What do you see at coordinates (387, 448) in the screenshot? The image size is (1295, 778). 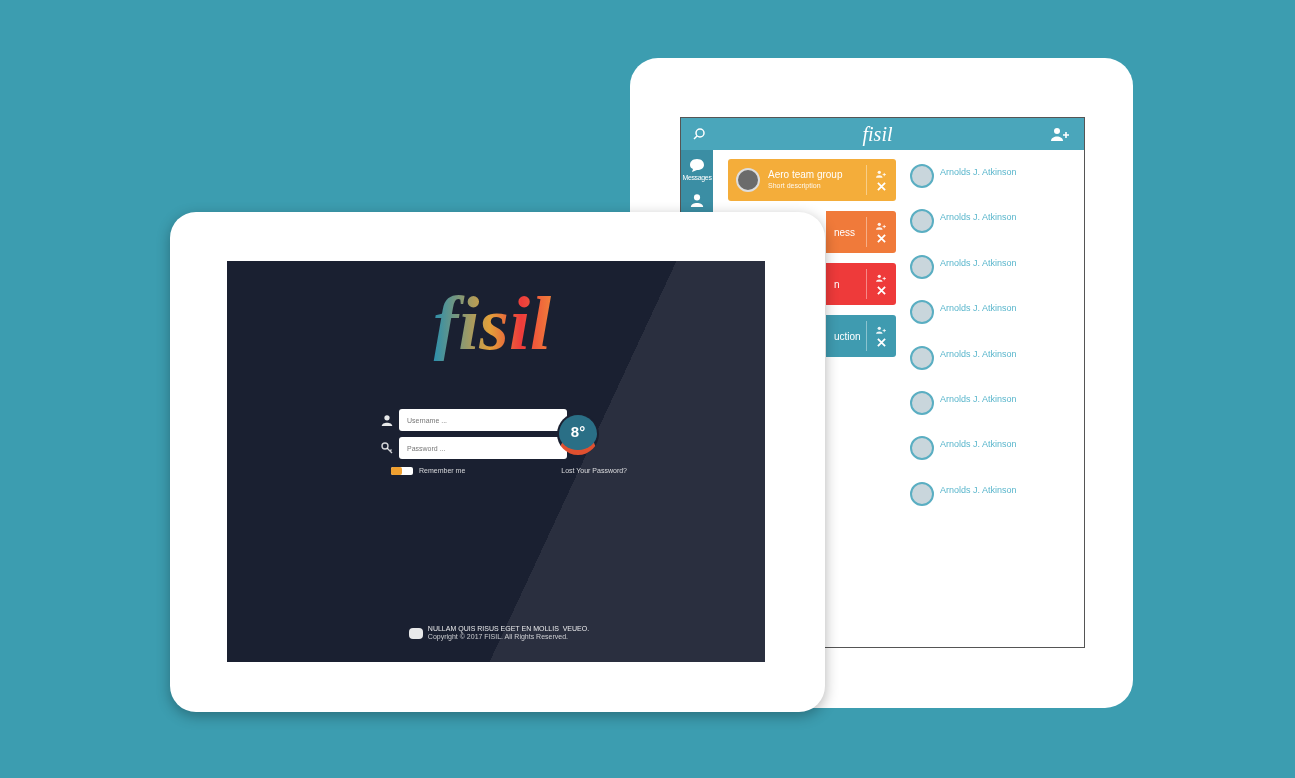 I see `key-icon` at bounding box center [387, 448].